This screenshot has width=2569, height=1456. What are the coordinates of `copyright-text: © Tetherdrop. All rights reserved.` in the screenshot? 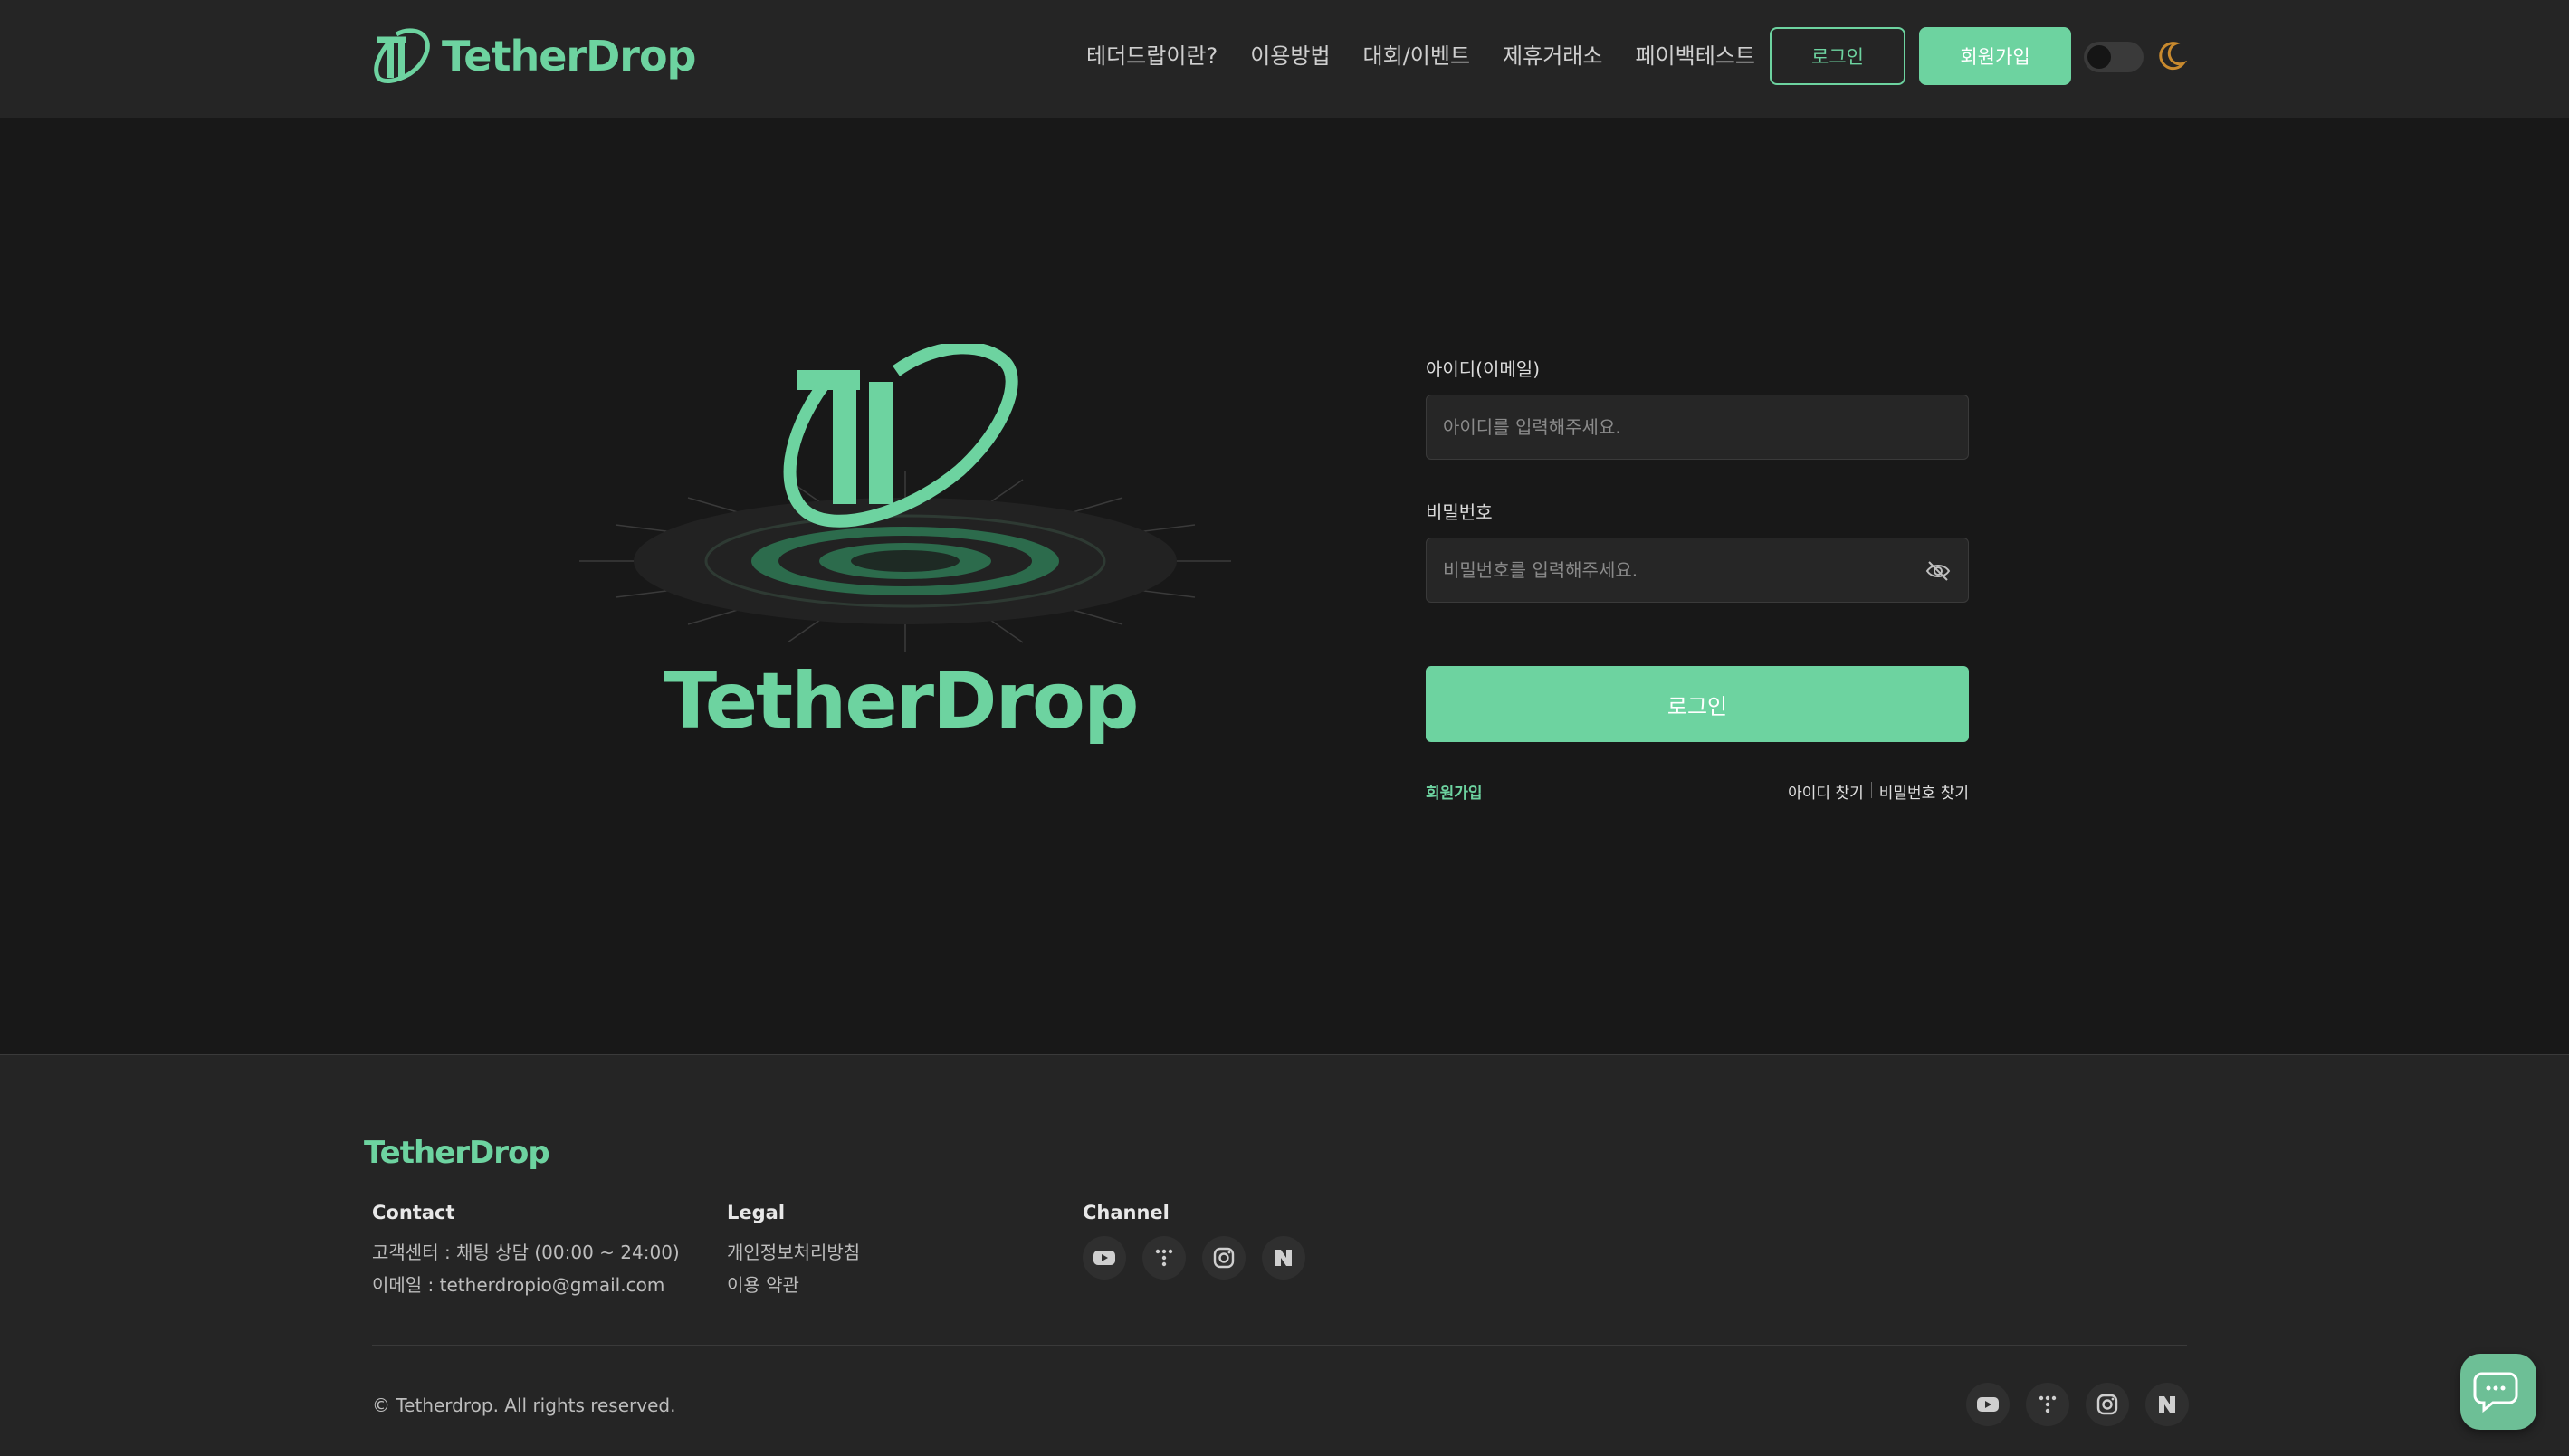 It's located at (524, 1405).